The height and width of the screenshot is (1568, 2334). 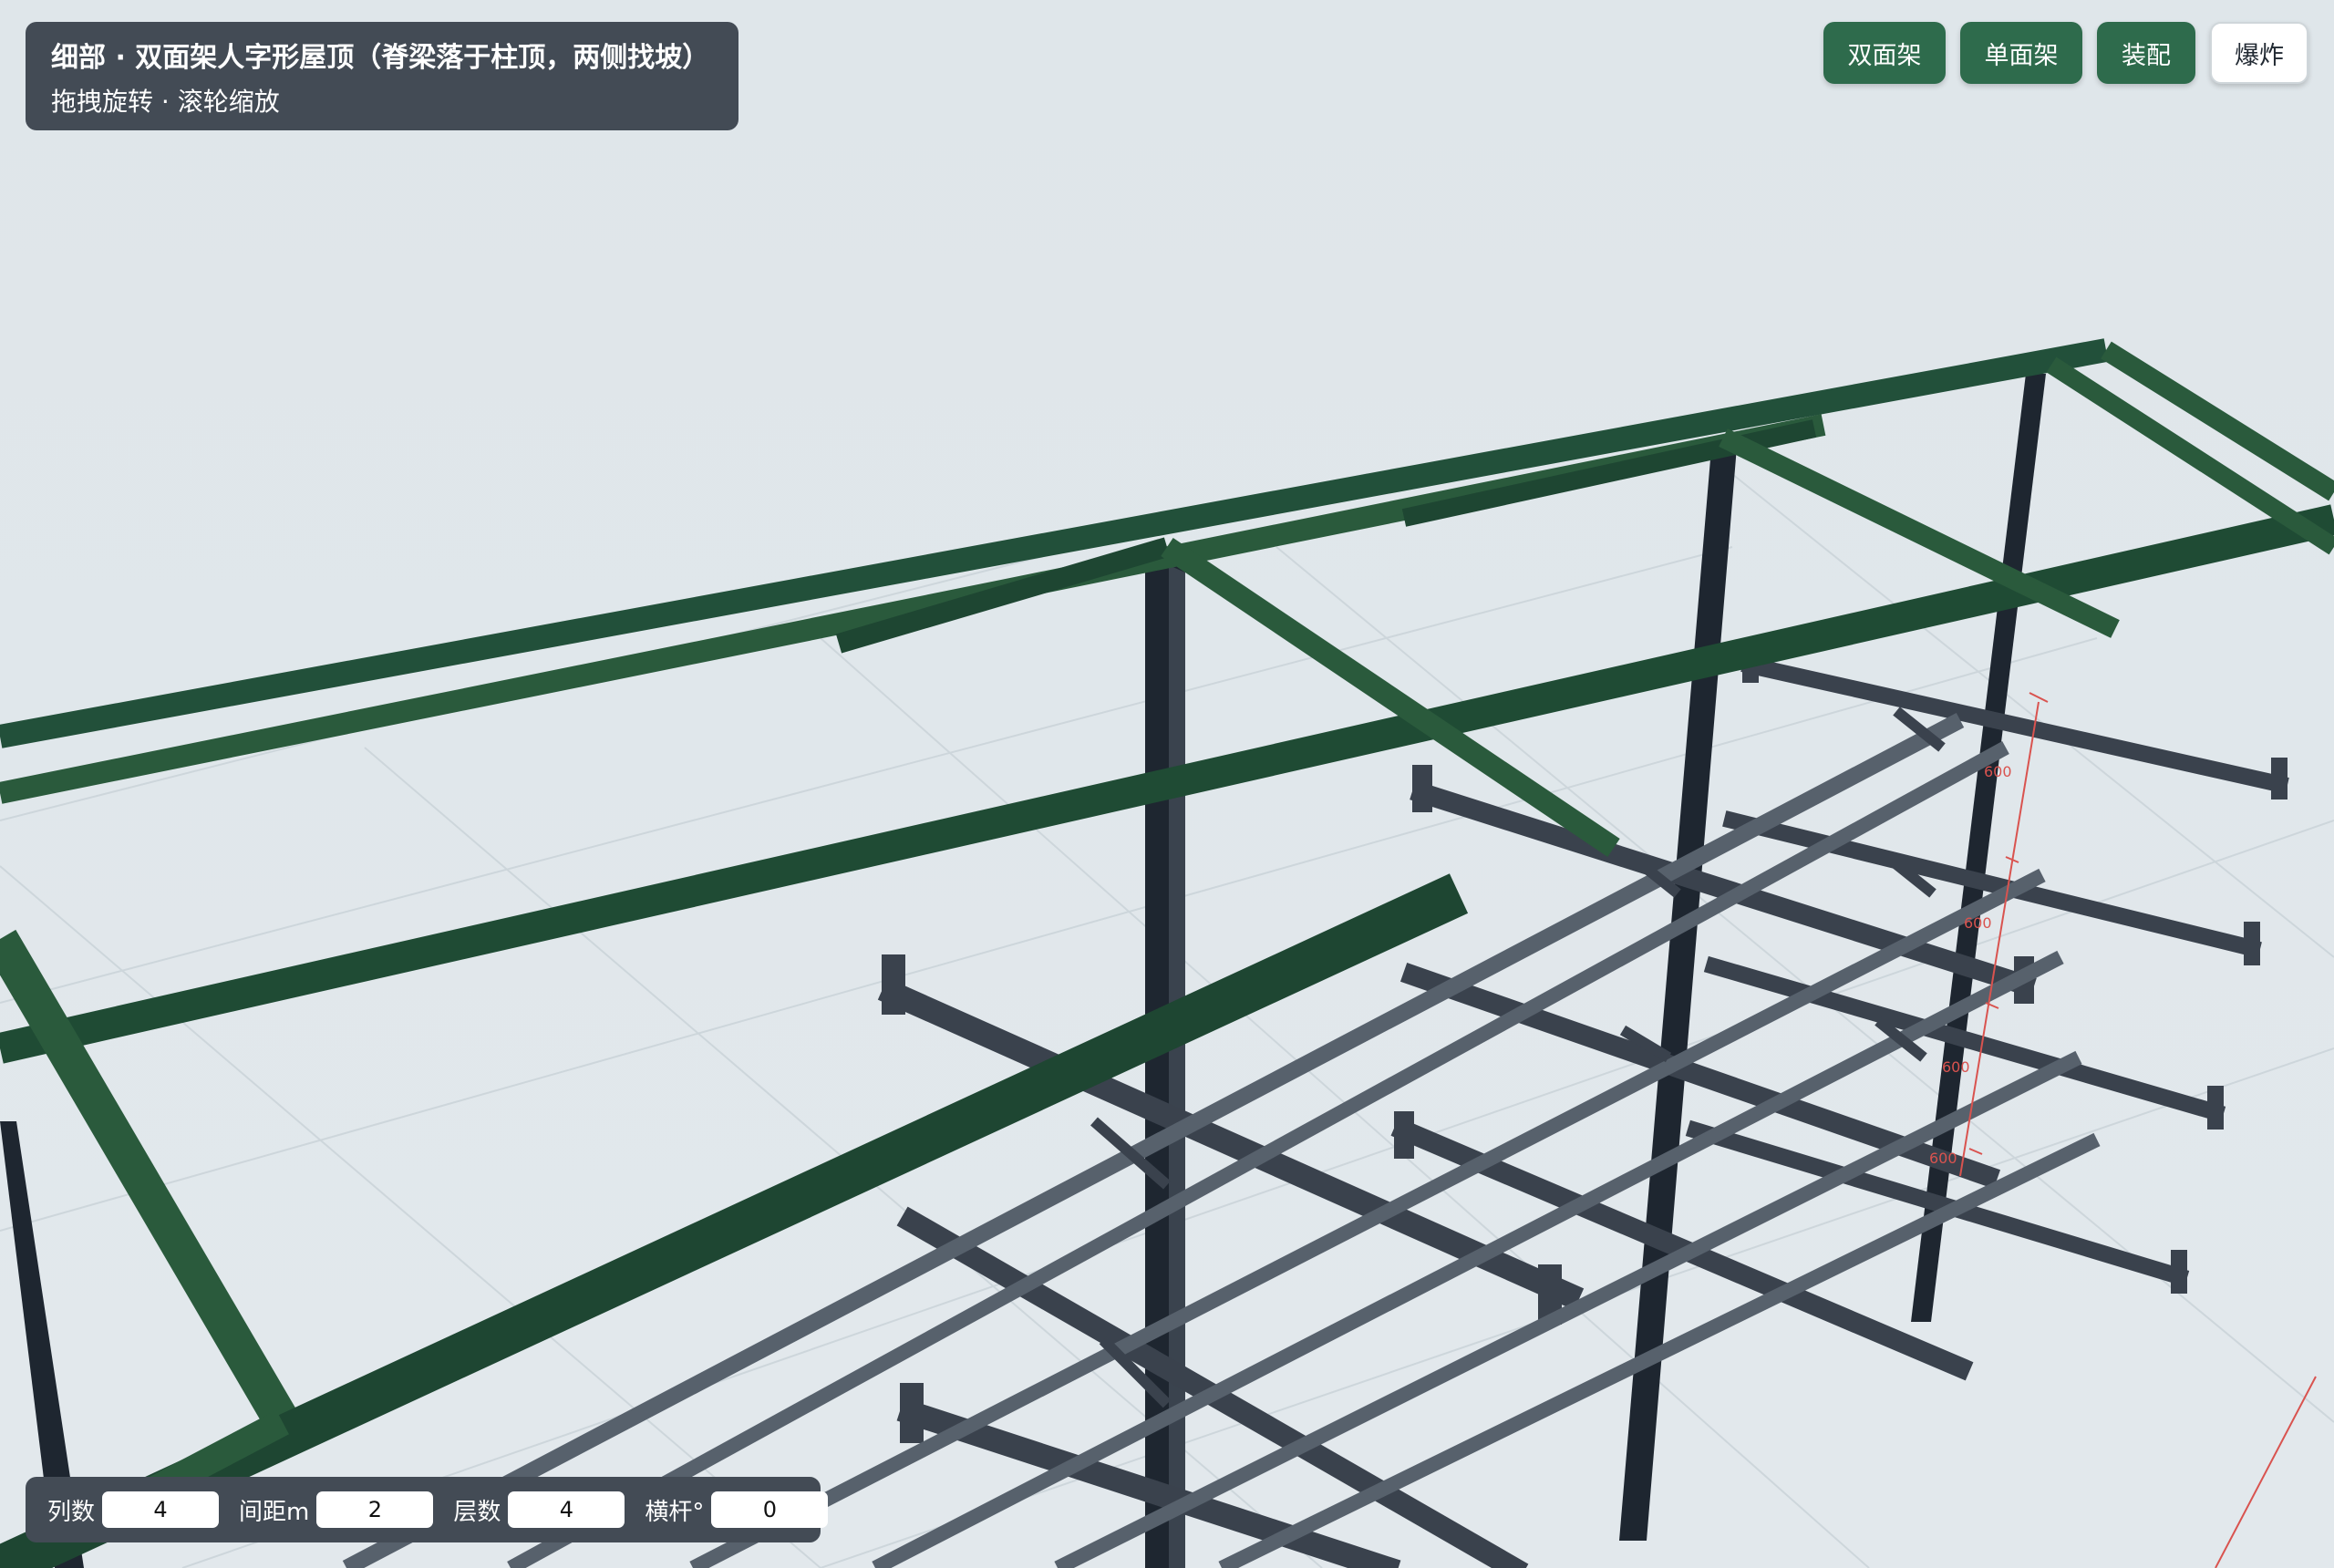 I want to click on spacing-label: 间距m, so click(x=275, y=1512).